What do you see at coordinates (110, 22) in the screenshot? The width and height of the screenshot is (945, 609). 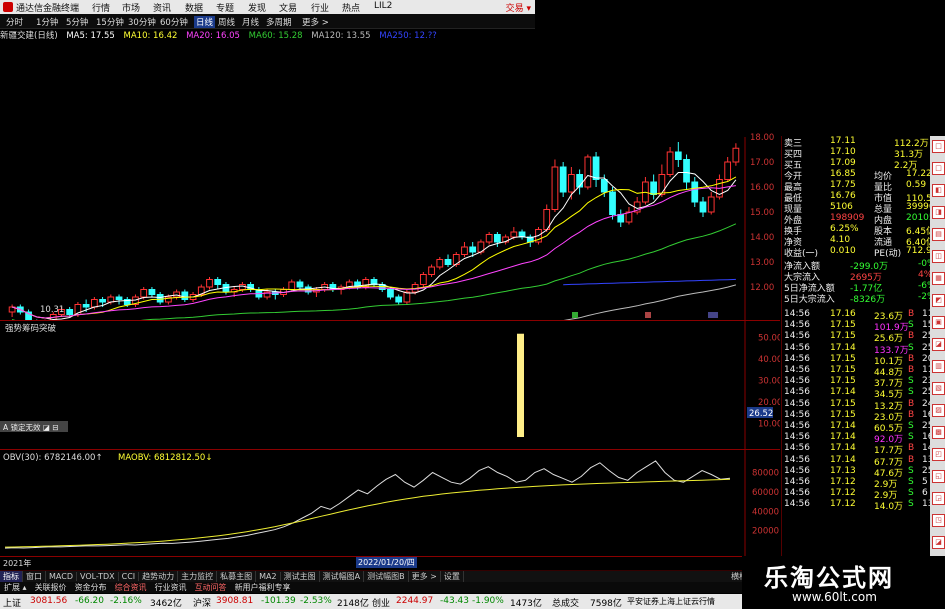 I see `period-15min: 15分钟` at bounding box center [110, 22].